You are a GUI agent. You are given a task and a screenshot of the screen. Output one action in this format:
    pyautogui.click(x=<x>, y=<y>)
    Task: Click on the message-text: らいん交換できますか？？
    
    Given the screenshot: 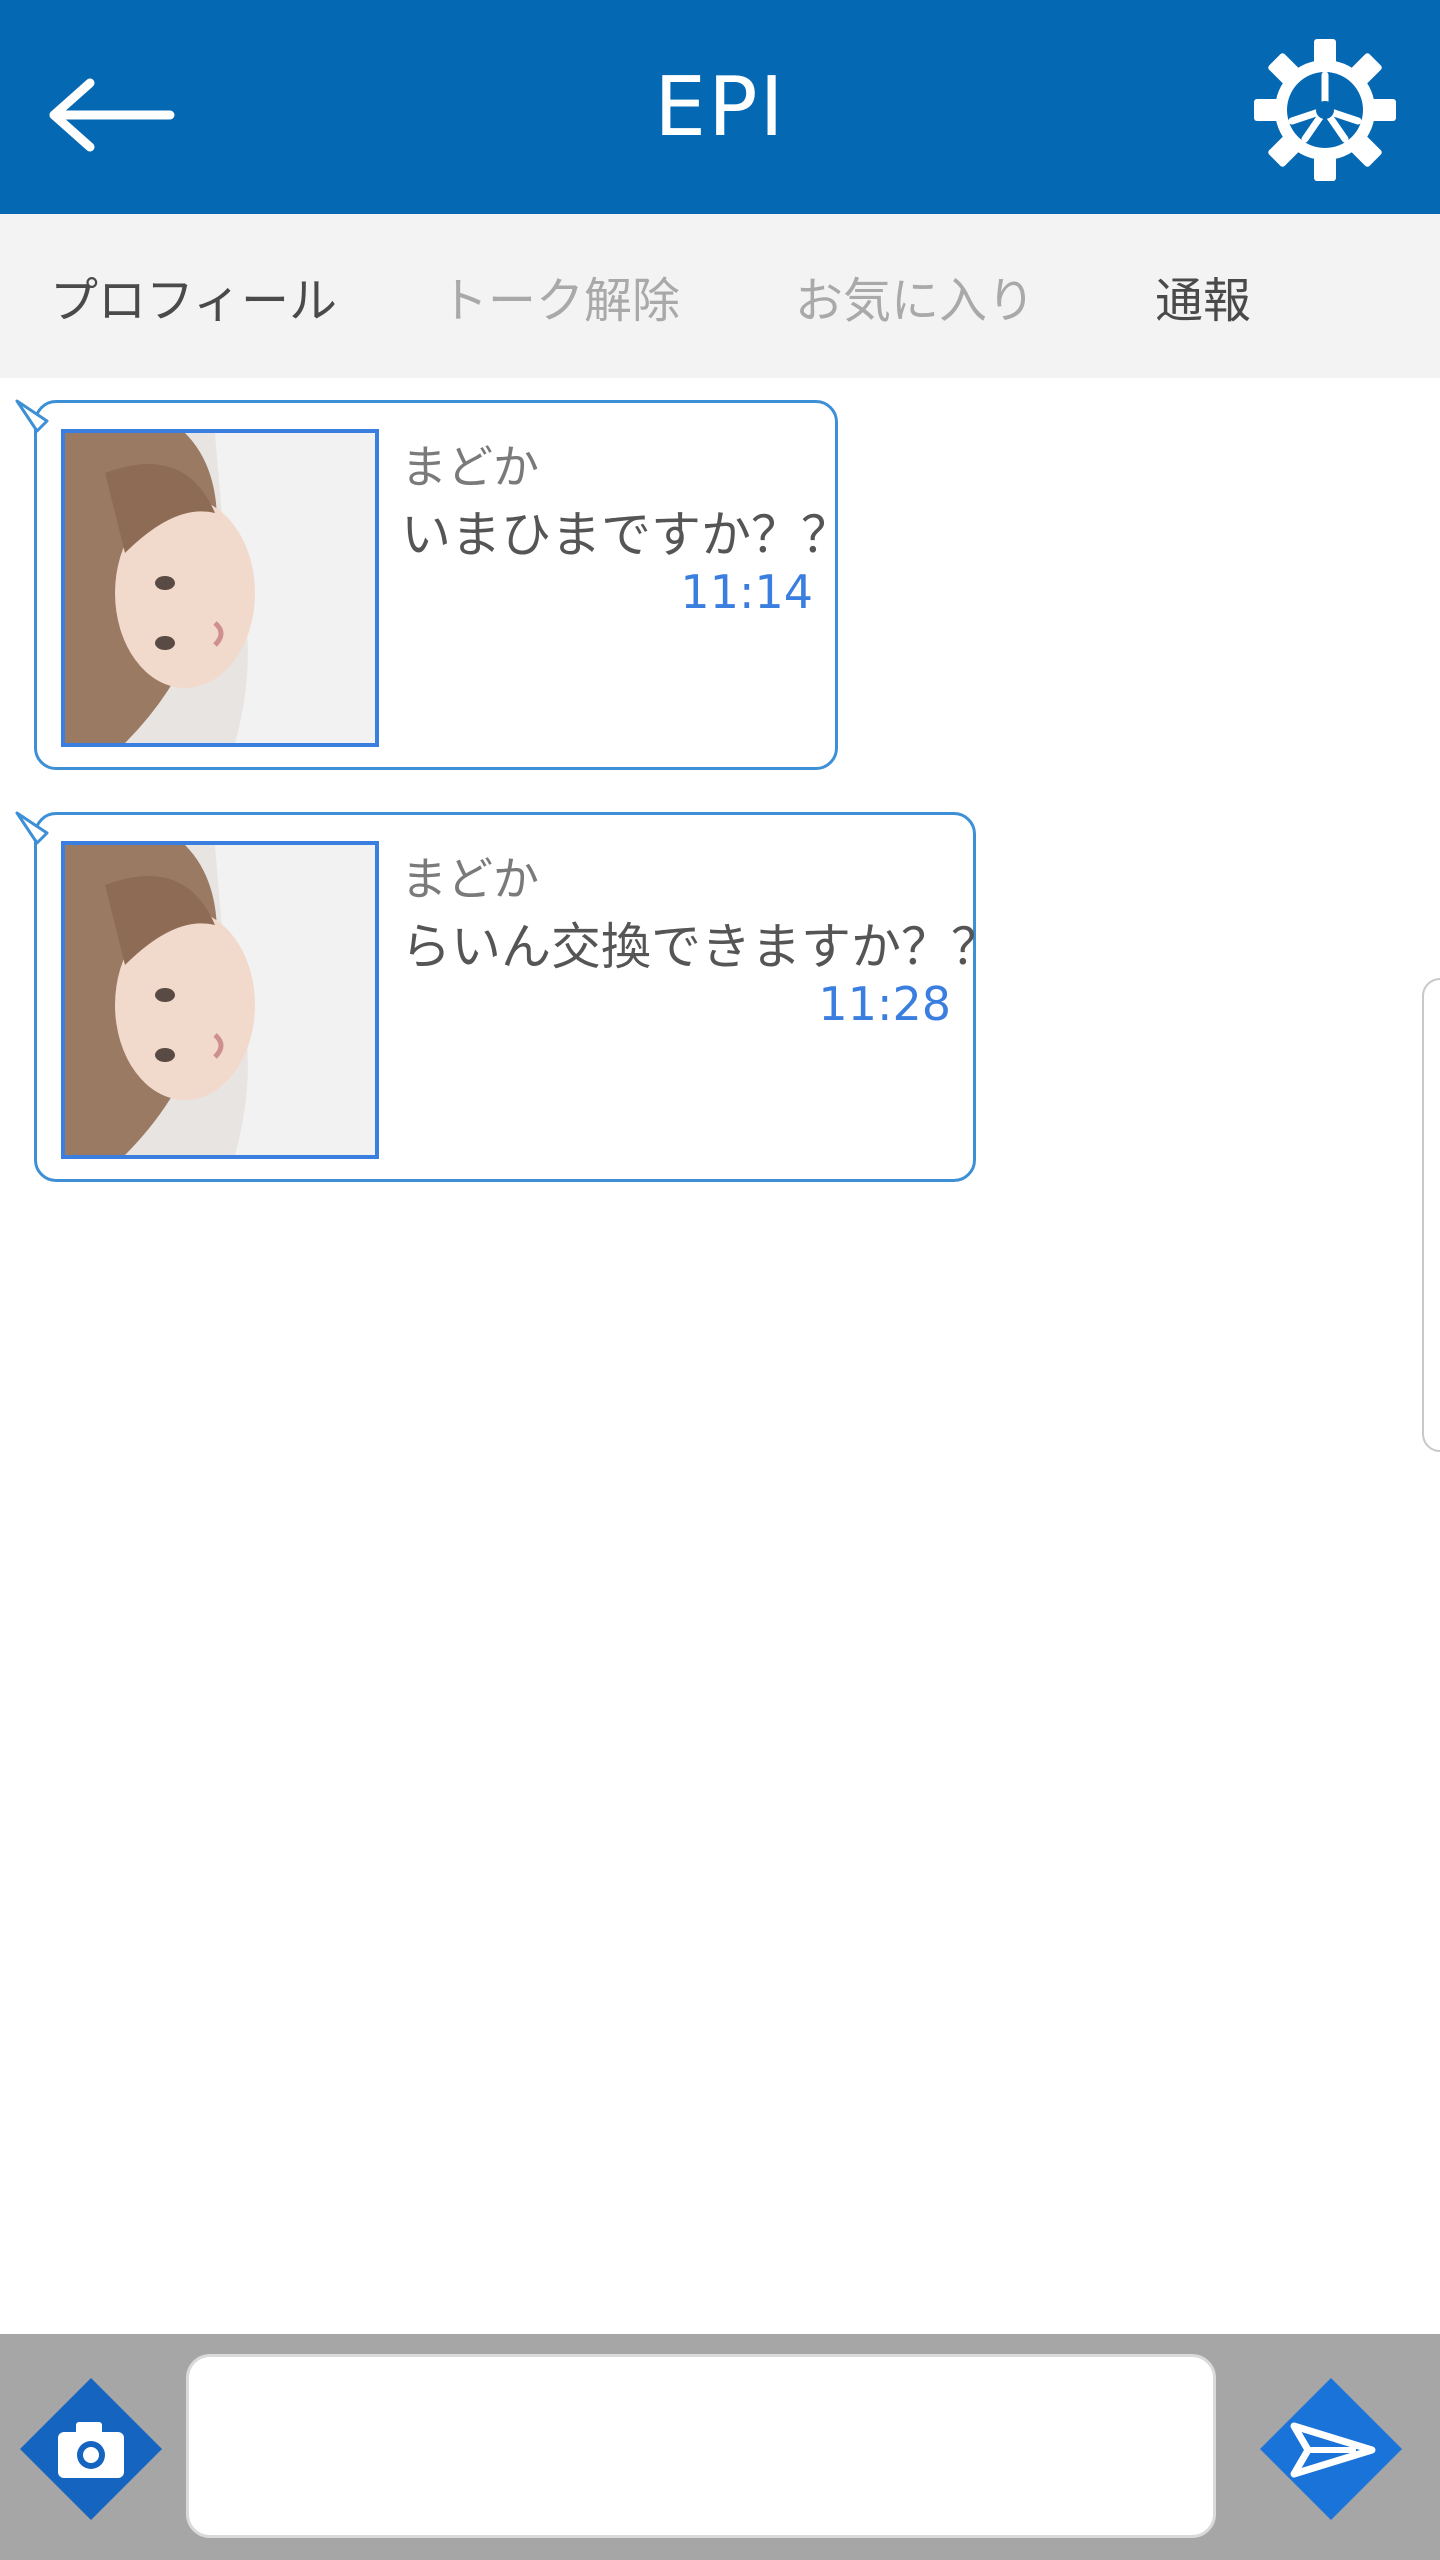 What is the action you would take?
    pyautogui.click(x=701, y=947)
    